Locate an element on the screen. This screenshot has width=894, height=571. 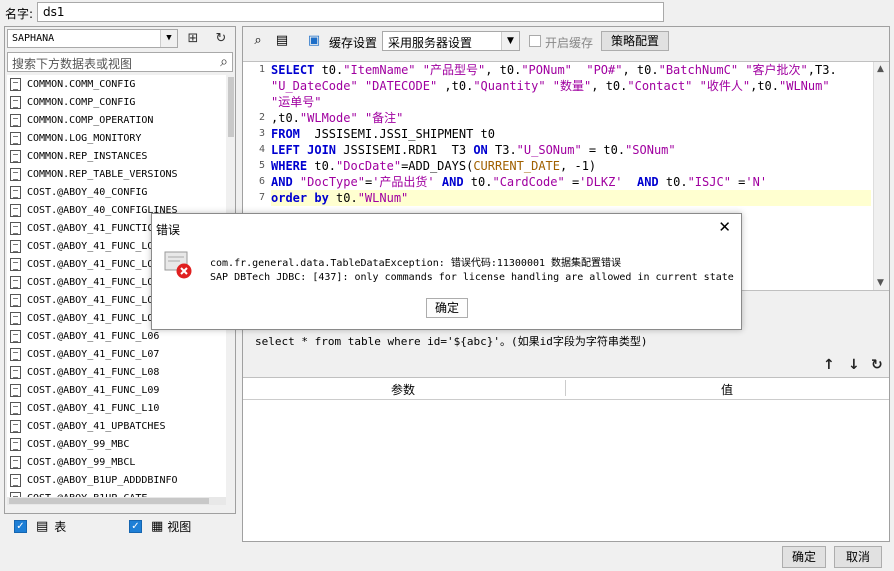
table-list-item: COMMON.REP_INSTANCES is located at coordinates (116, 156).